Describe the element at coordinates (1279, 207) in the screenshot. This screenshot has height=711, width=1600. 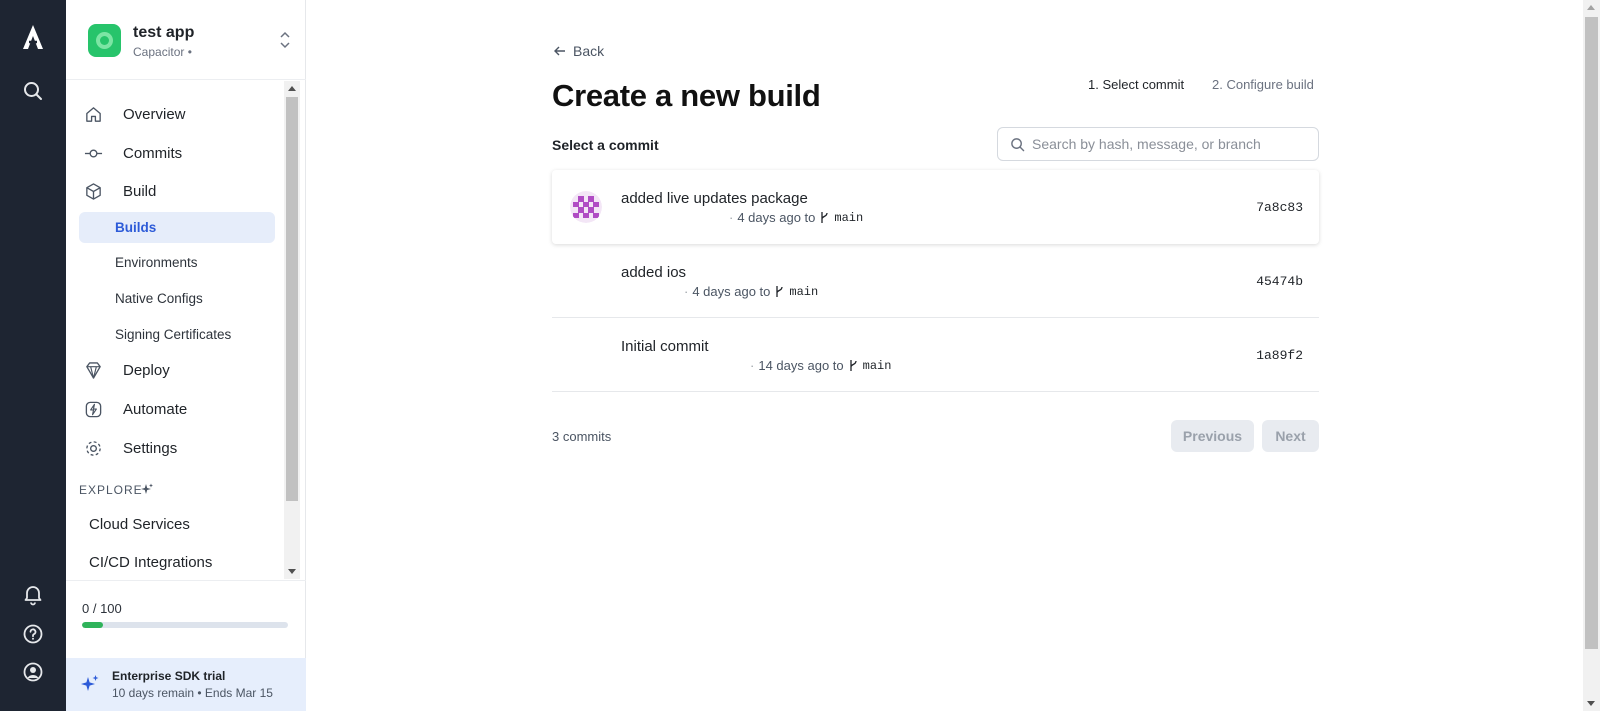
I see `commit-hash: 7a8c83` at that location.